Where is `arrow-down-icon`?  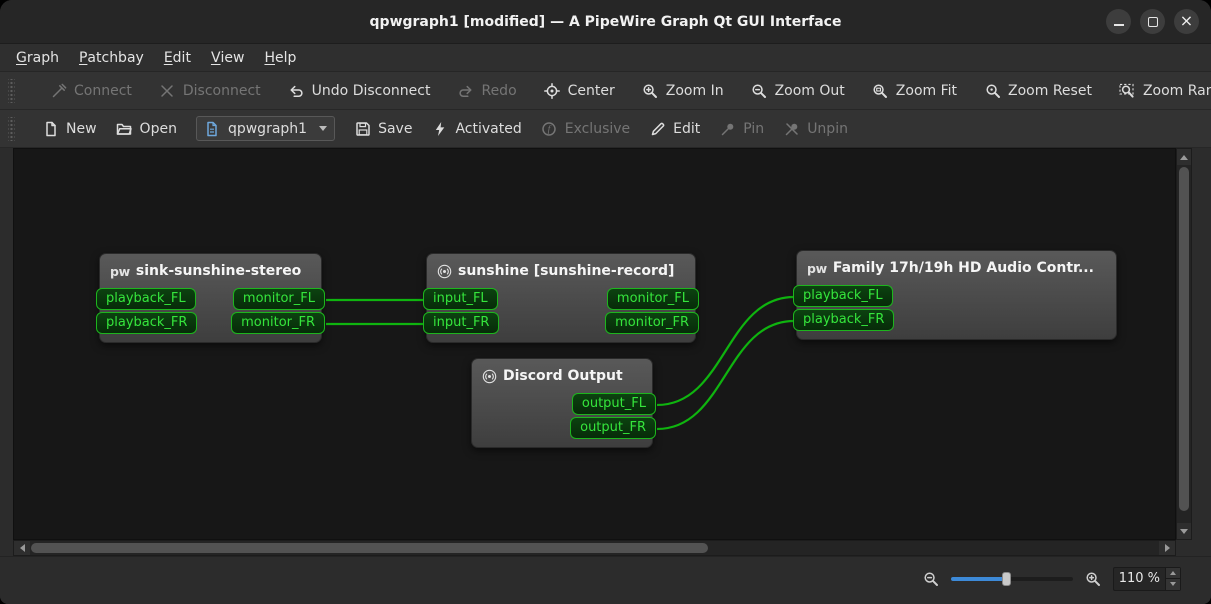 arrow-down-icon is located at coordinates (1173, 584).